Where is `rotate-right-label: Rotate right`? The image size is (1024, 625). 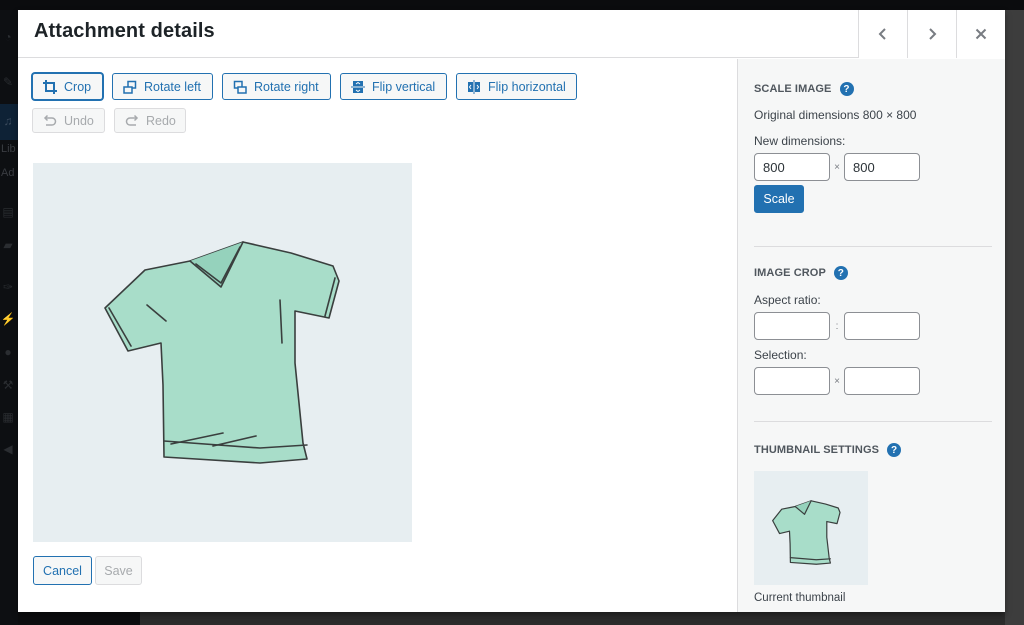
rotate-right-label: Rotate right is located at coordinates (286, 86).